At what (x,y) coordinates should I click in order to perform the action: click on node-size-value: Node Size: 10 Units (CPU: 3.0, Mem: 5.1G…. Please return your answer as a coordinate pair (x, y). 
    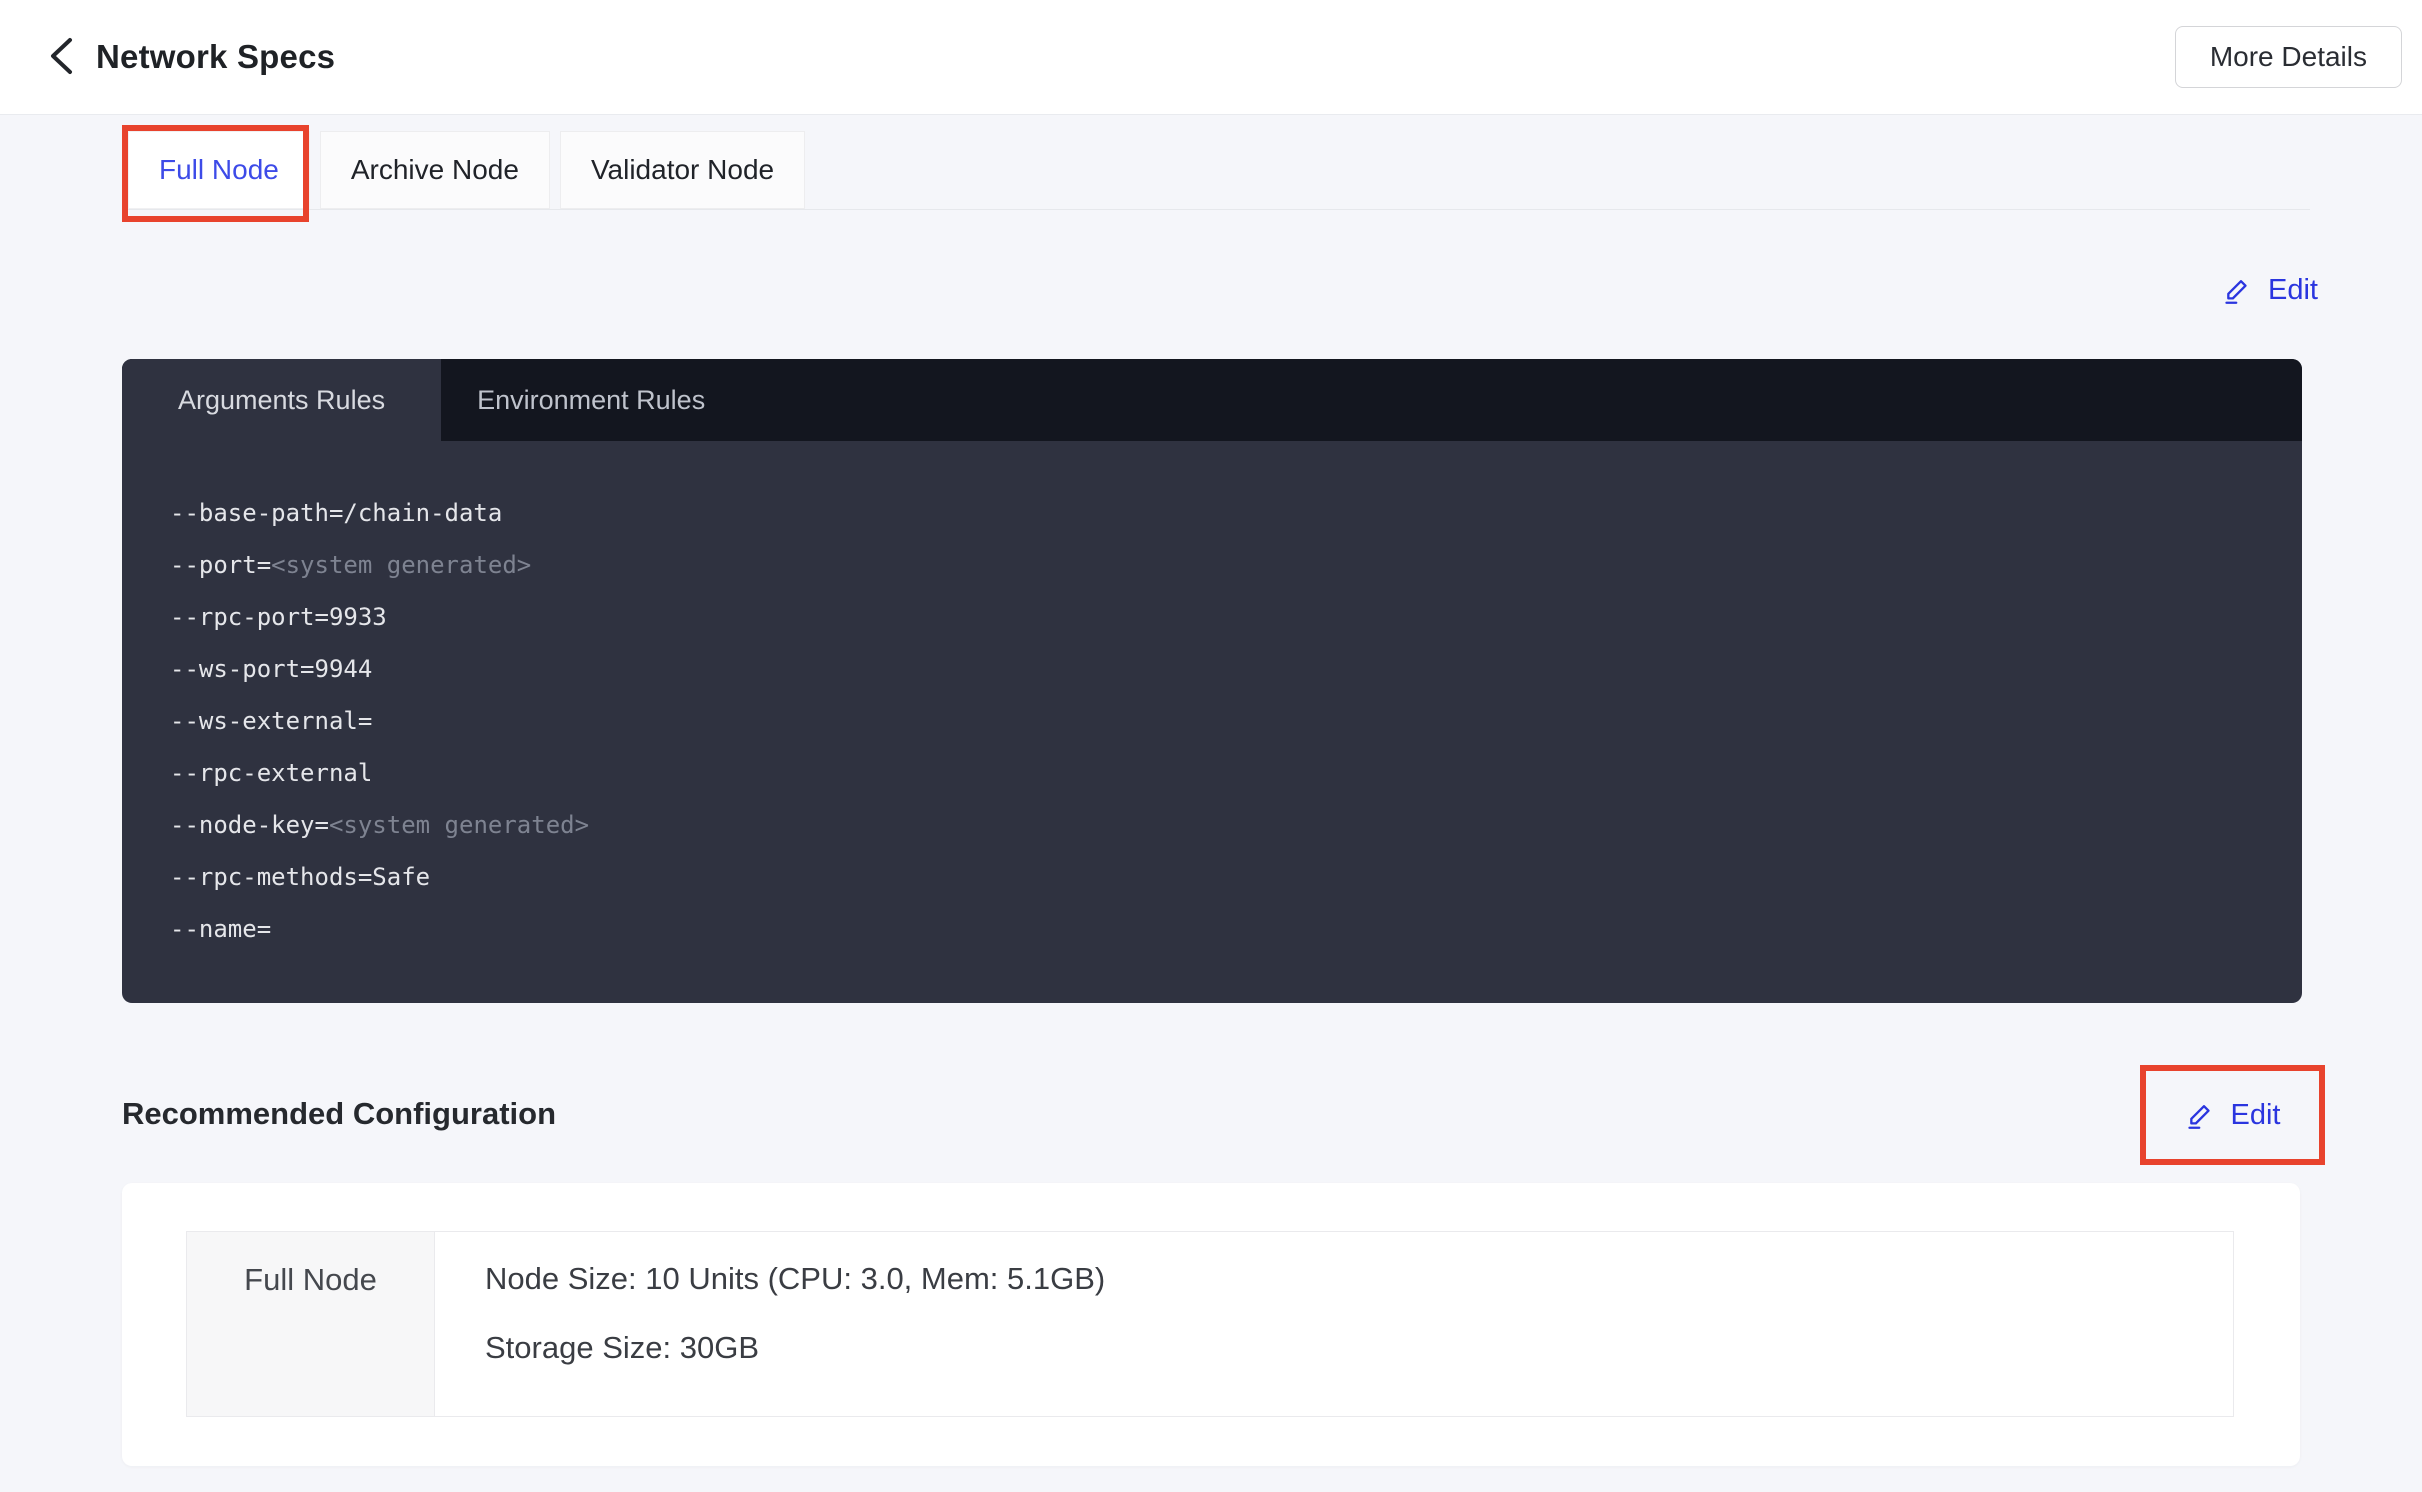
    Looking at the image, I should click on (795, 1278).